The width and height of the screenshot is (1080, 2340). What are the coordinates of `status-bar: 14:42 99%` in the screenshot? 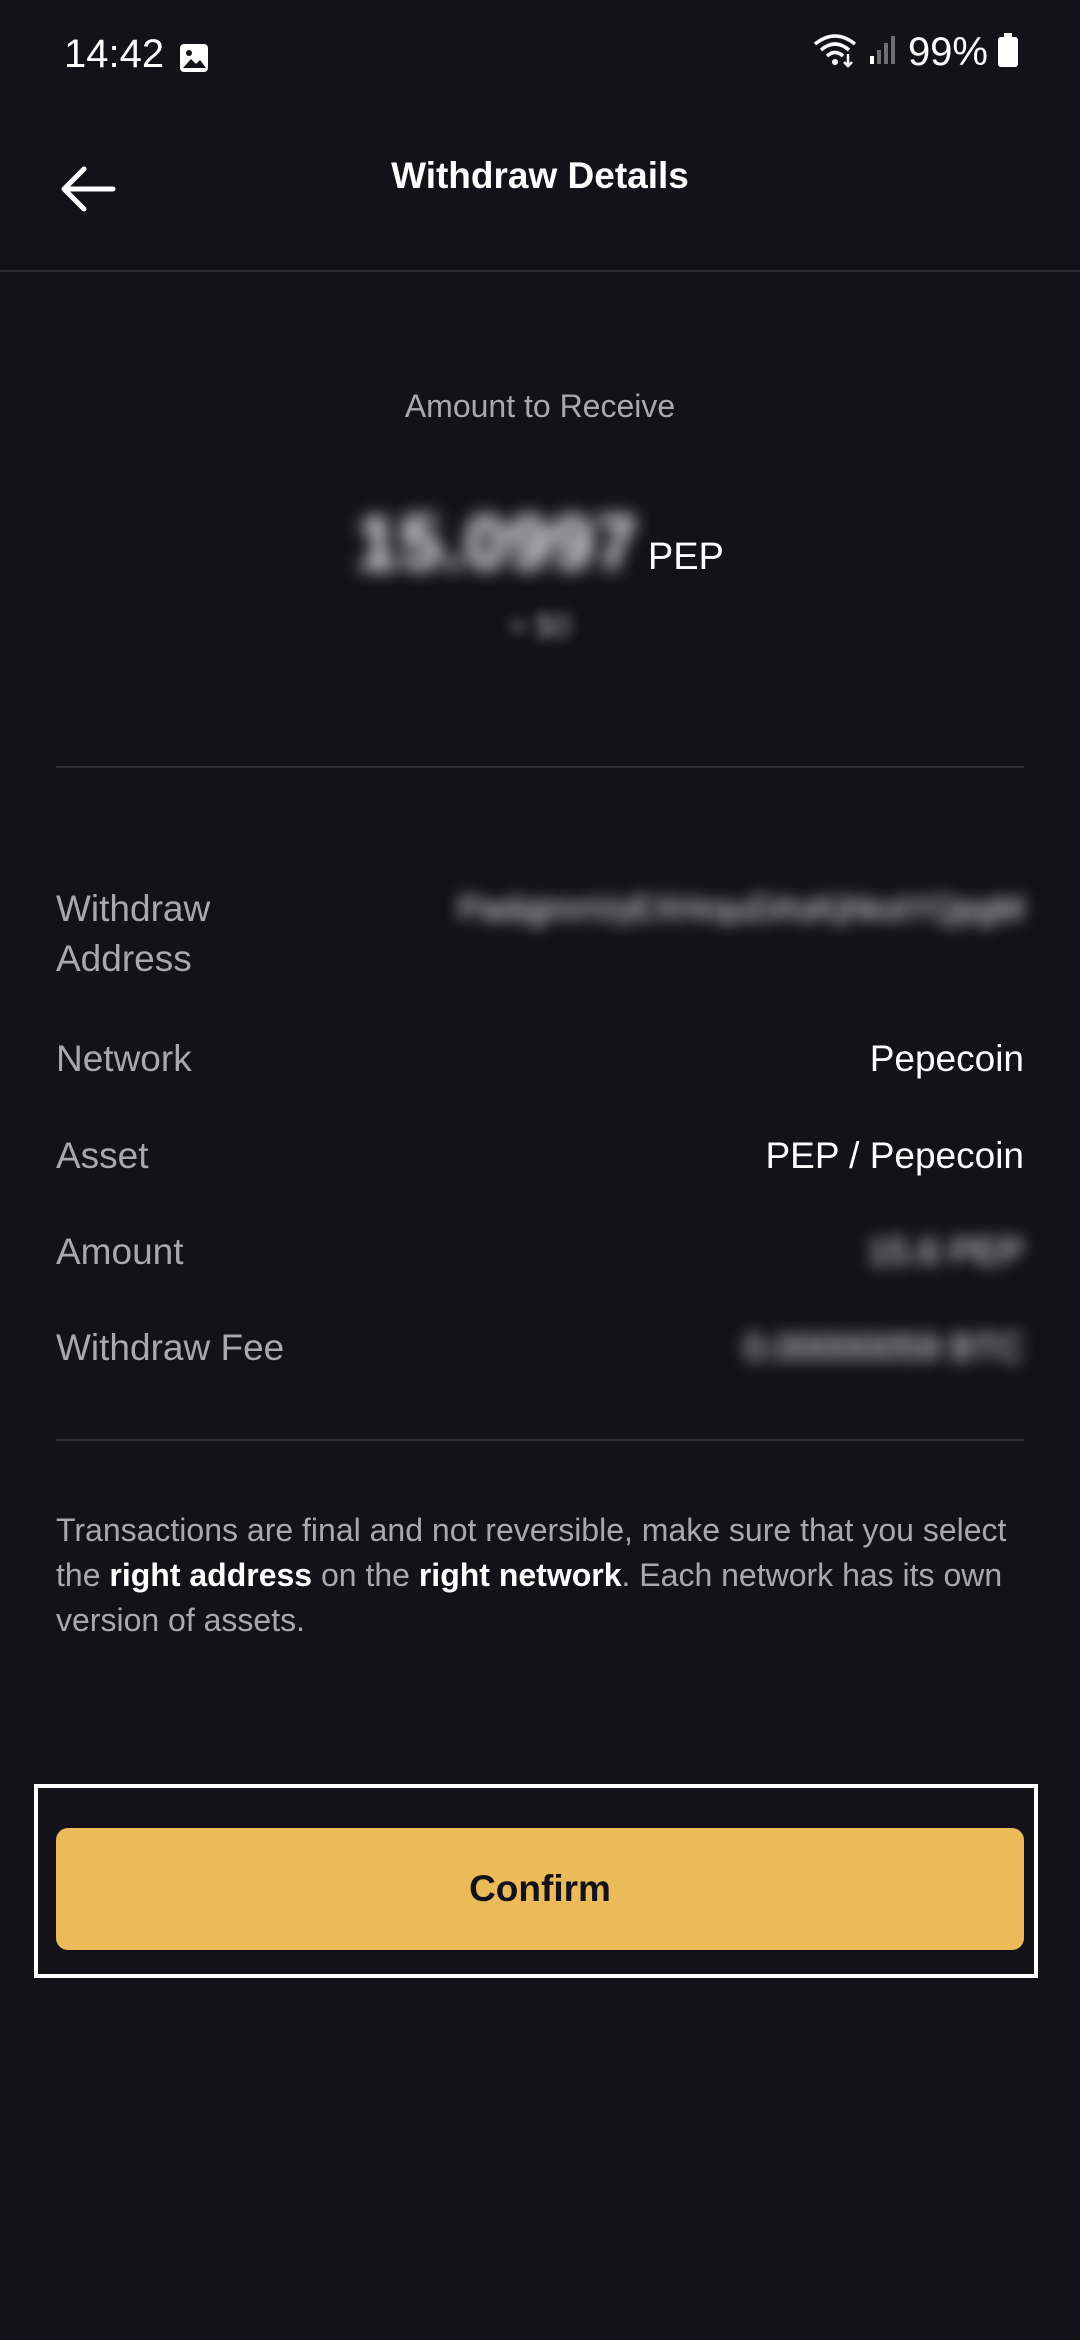 It's located at (540, 57).